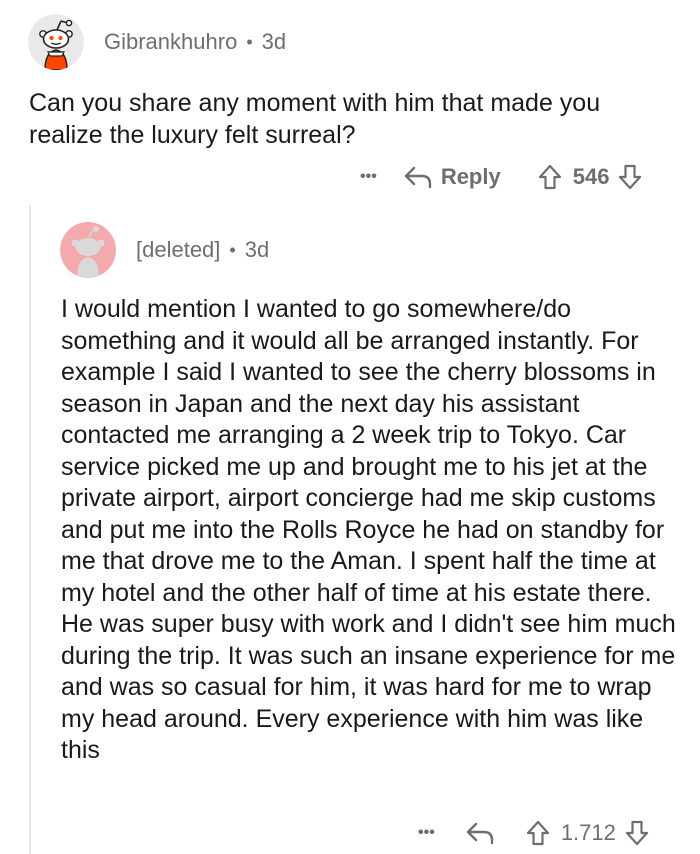  What do you see at coordinates (88, 250) in the screenshot?
I see `deleted-user-avatar-icon` at bounding box center [88, 250].